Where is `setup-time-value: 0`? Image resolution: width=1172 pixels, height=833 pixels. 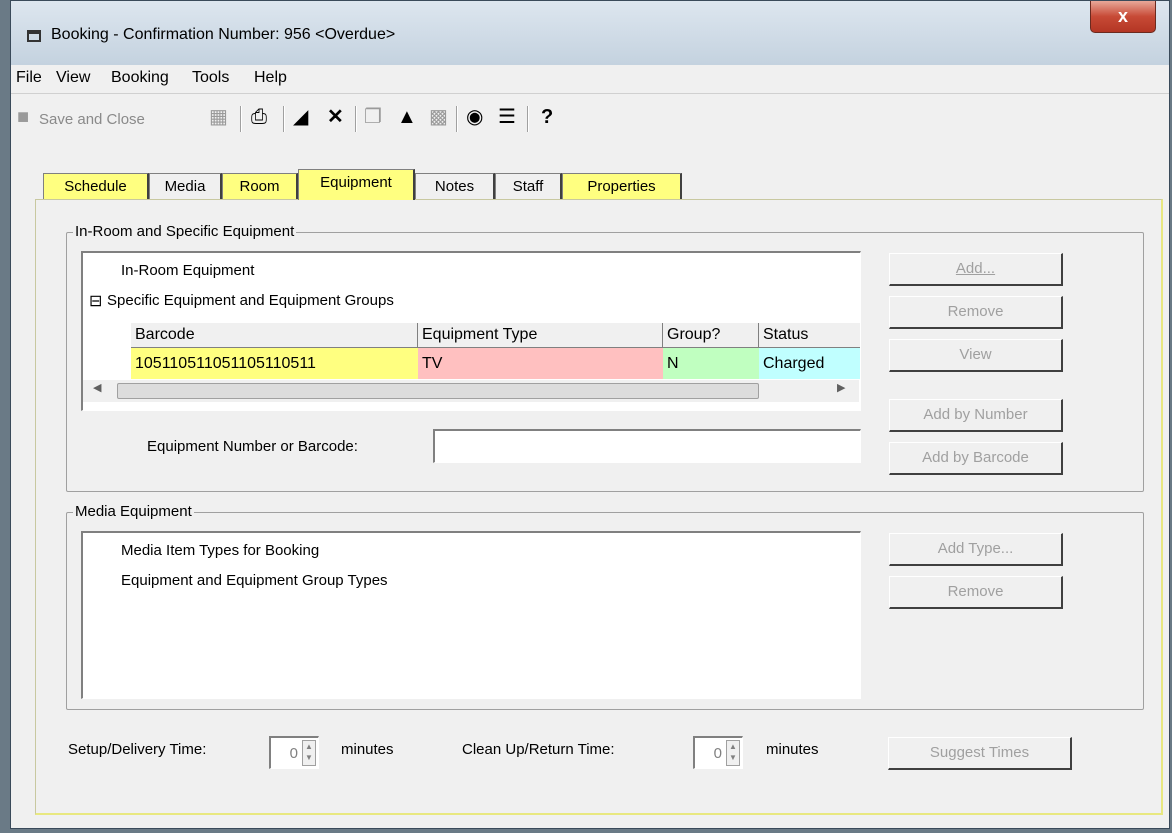 setup-time-value: 0 is located at coordinates (293, 753).